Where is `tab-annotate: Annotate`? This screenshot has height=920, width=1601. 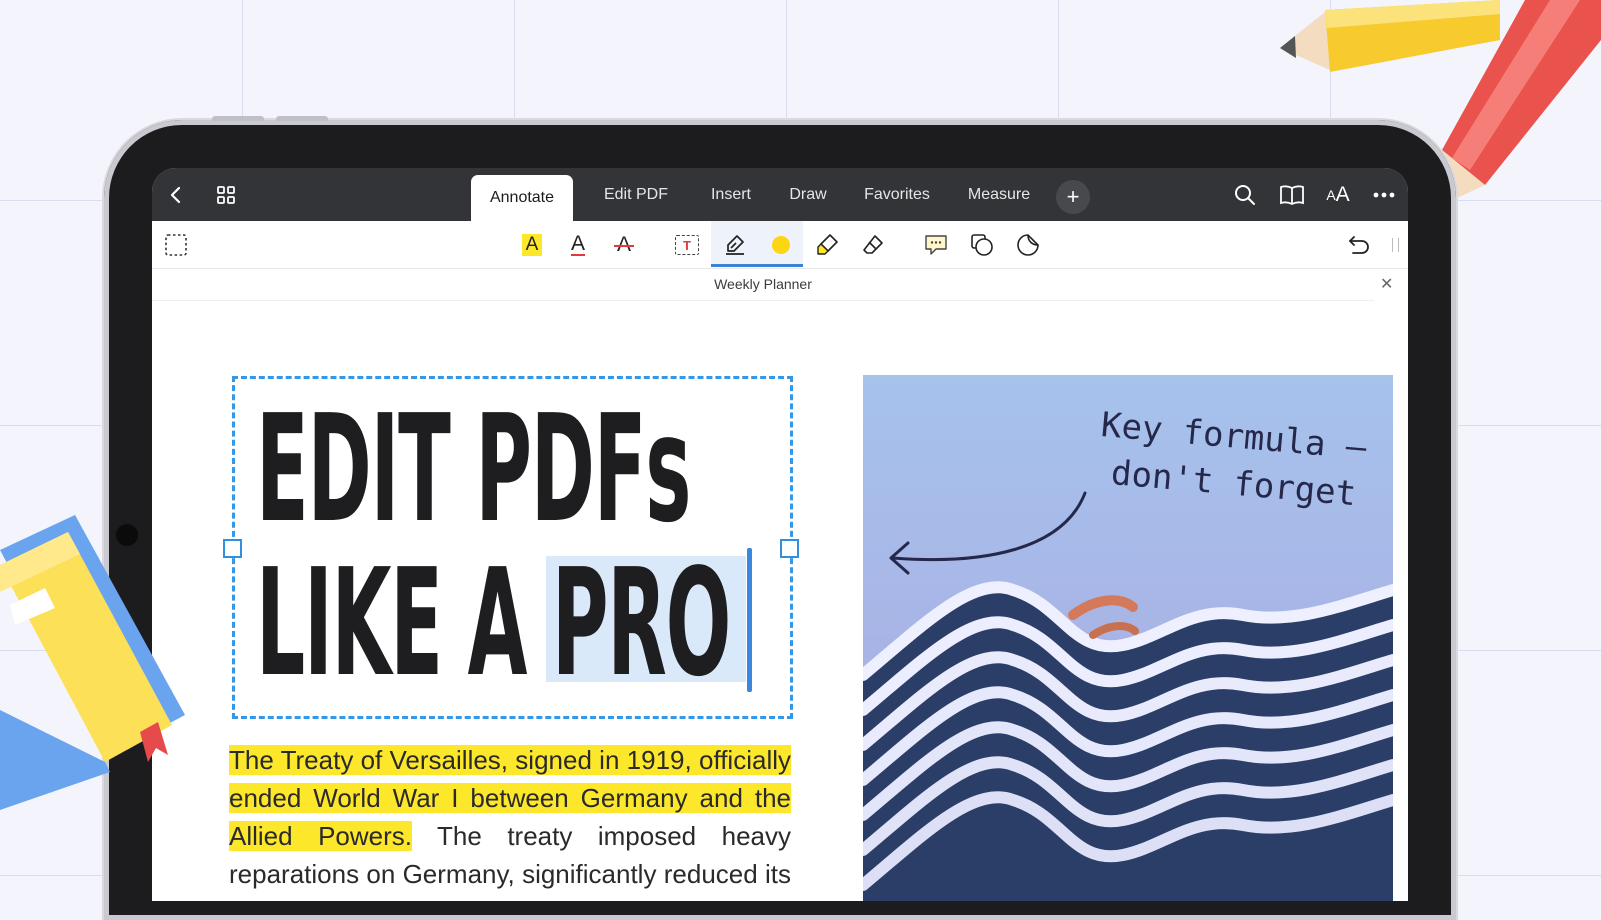 tab-annotate: Annotate is located at coordinates (522, 198).